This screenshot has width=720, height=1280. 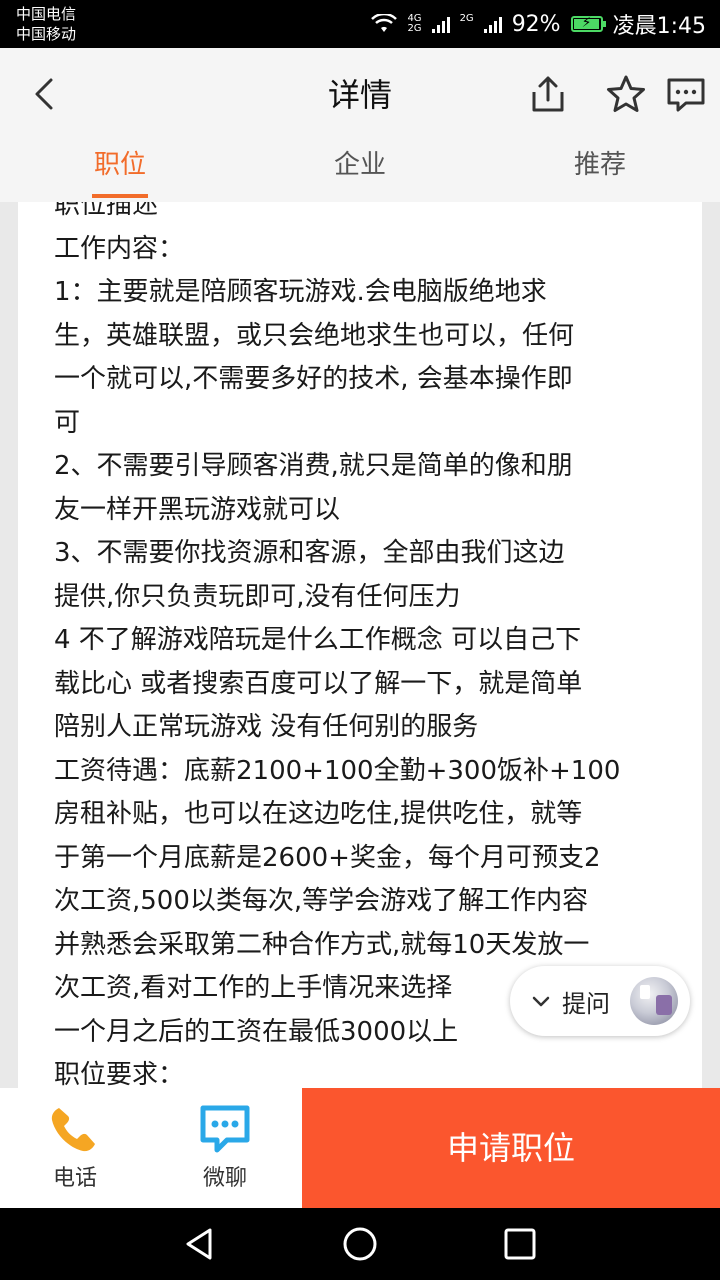 I want to click on battery-percent: 92%, so click(x=536, y=24).